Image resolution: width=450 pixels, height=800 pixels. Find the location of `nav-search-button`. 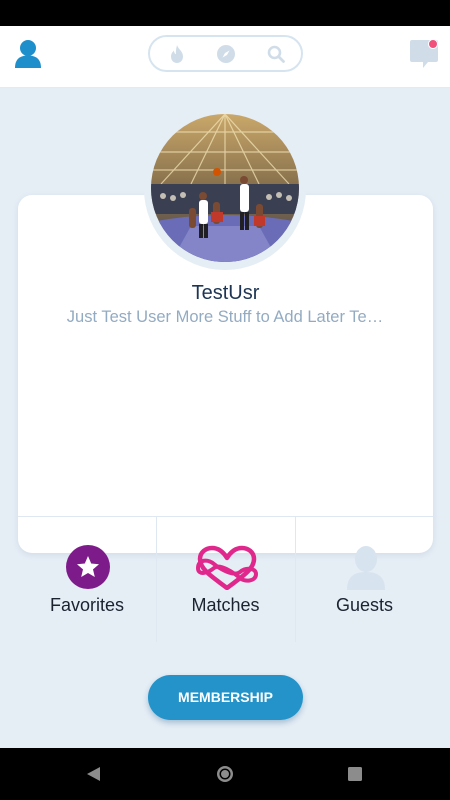

nav-search-button is located at coordinates (276, 54).